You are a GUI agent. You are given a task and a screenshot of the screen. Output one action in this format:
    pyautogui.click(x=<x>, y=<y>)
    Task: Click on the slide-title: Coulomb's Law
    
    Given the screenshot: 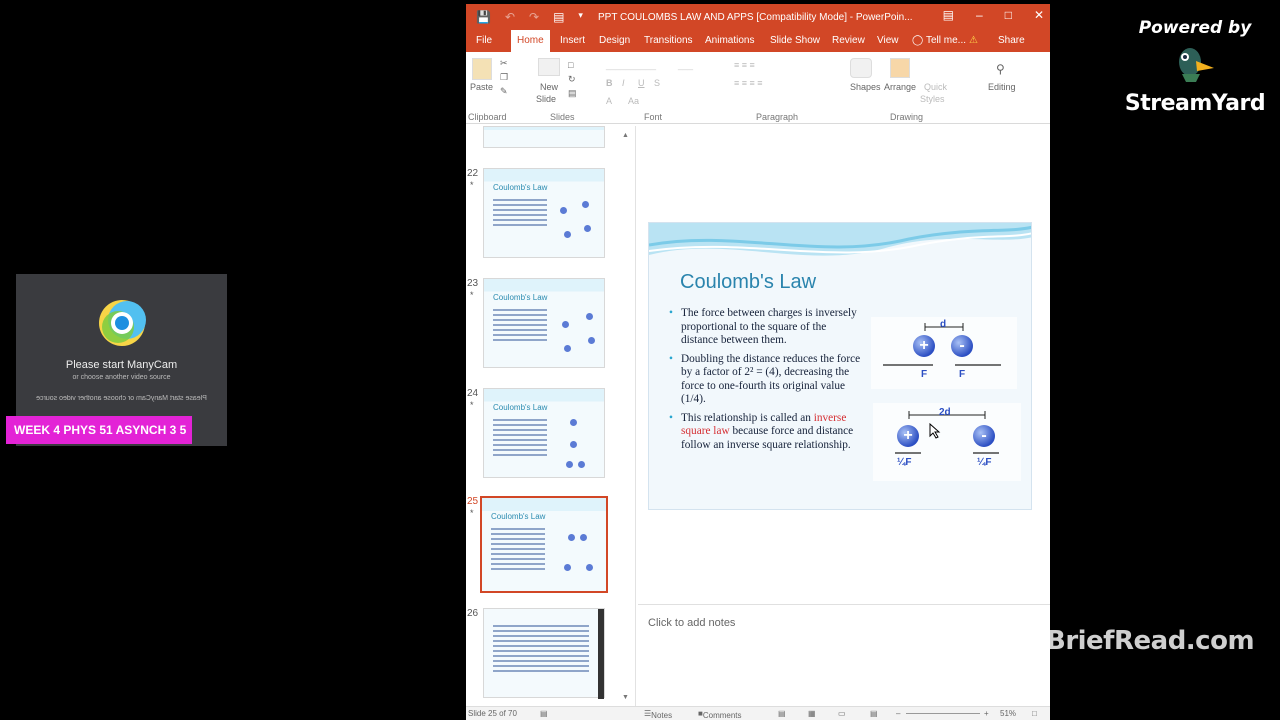 What is the action you would take?
    pyautogui.click(x=748, y=282)
    